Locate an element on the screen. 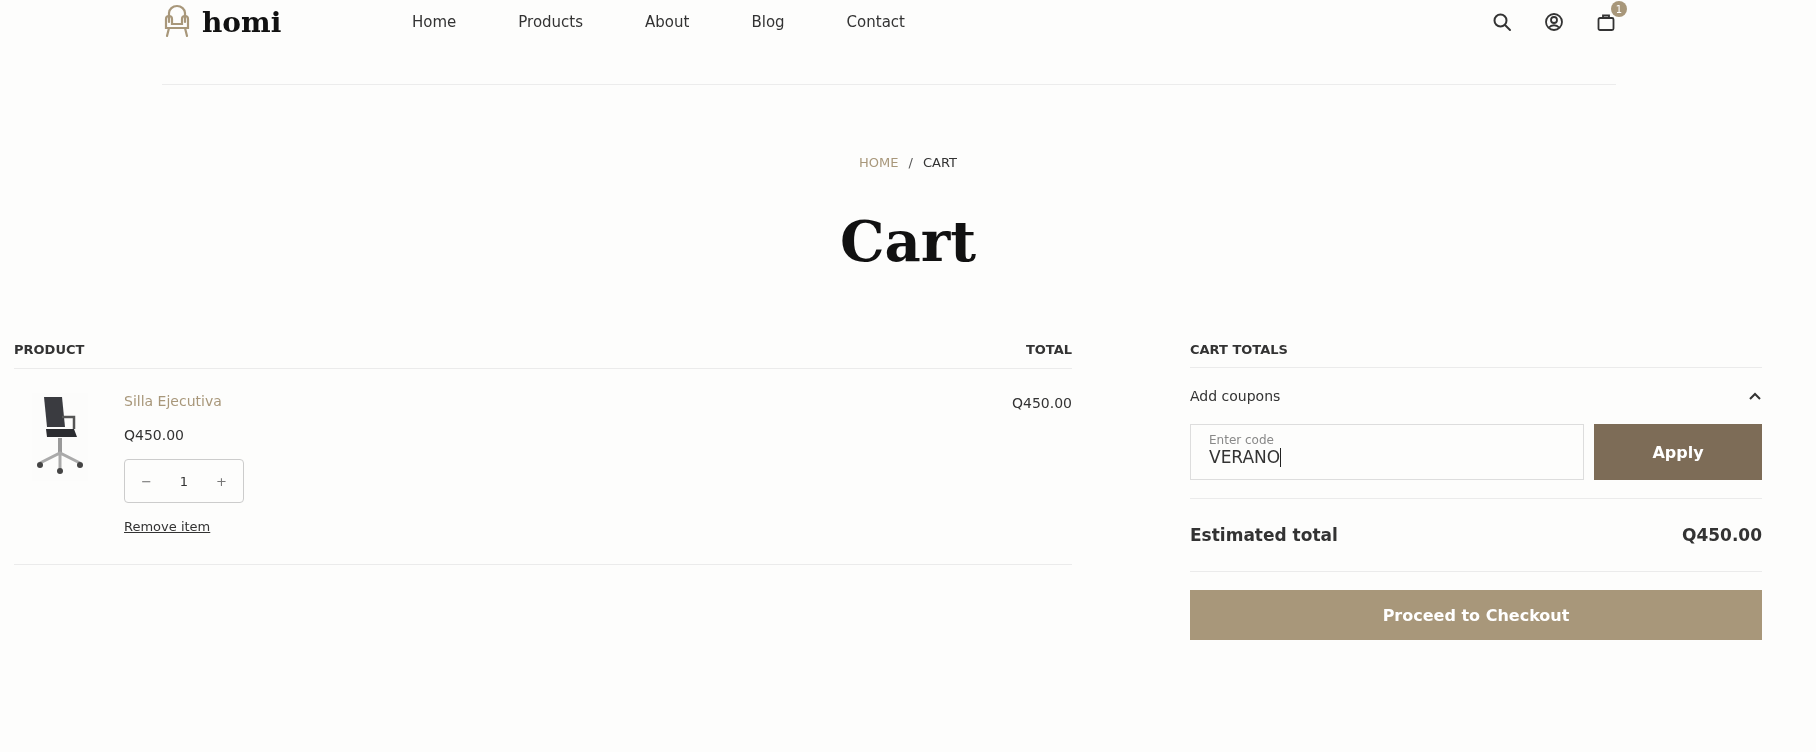 This screenshot has width=1816, height=752. search-icon is located at coordinates (1502, 22).